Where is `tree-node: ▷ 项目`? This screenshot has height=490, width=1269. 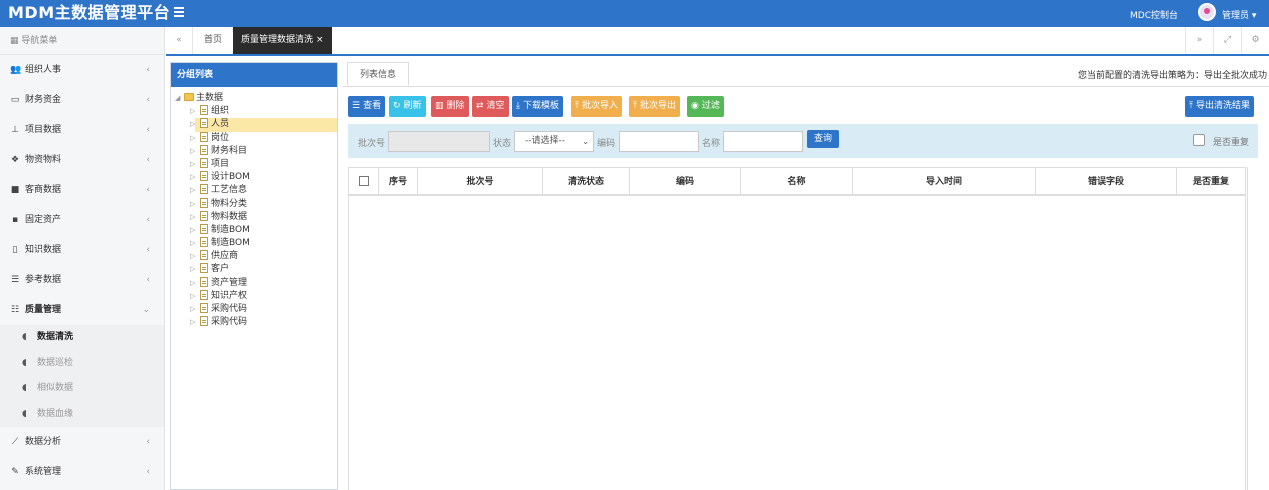
tree-node: ▷ 项目 is located at coordinates (254, 164).